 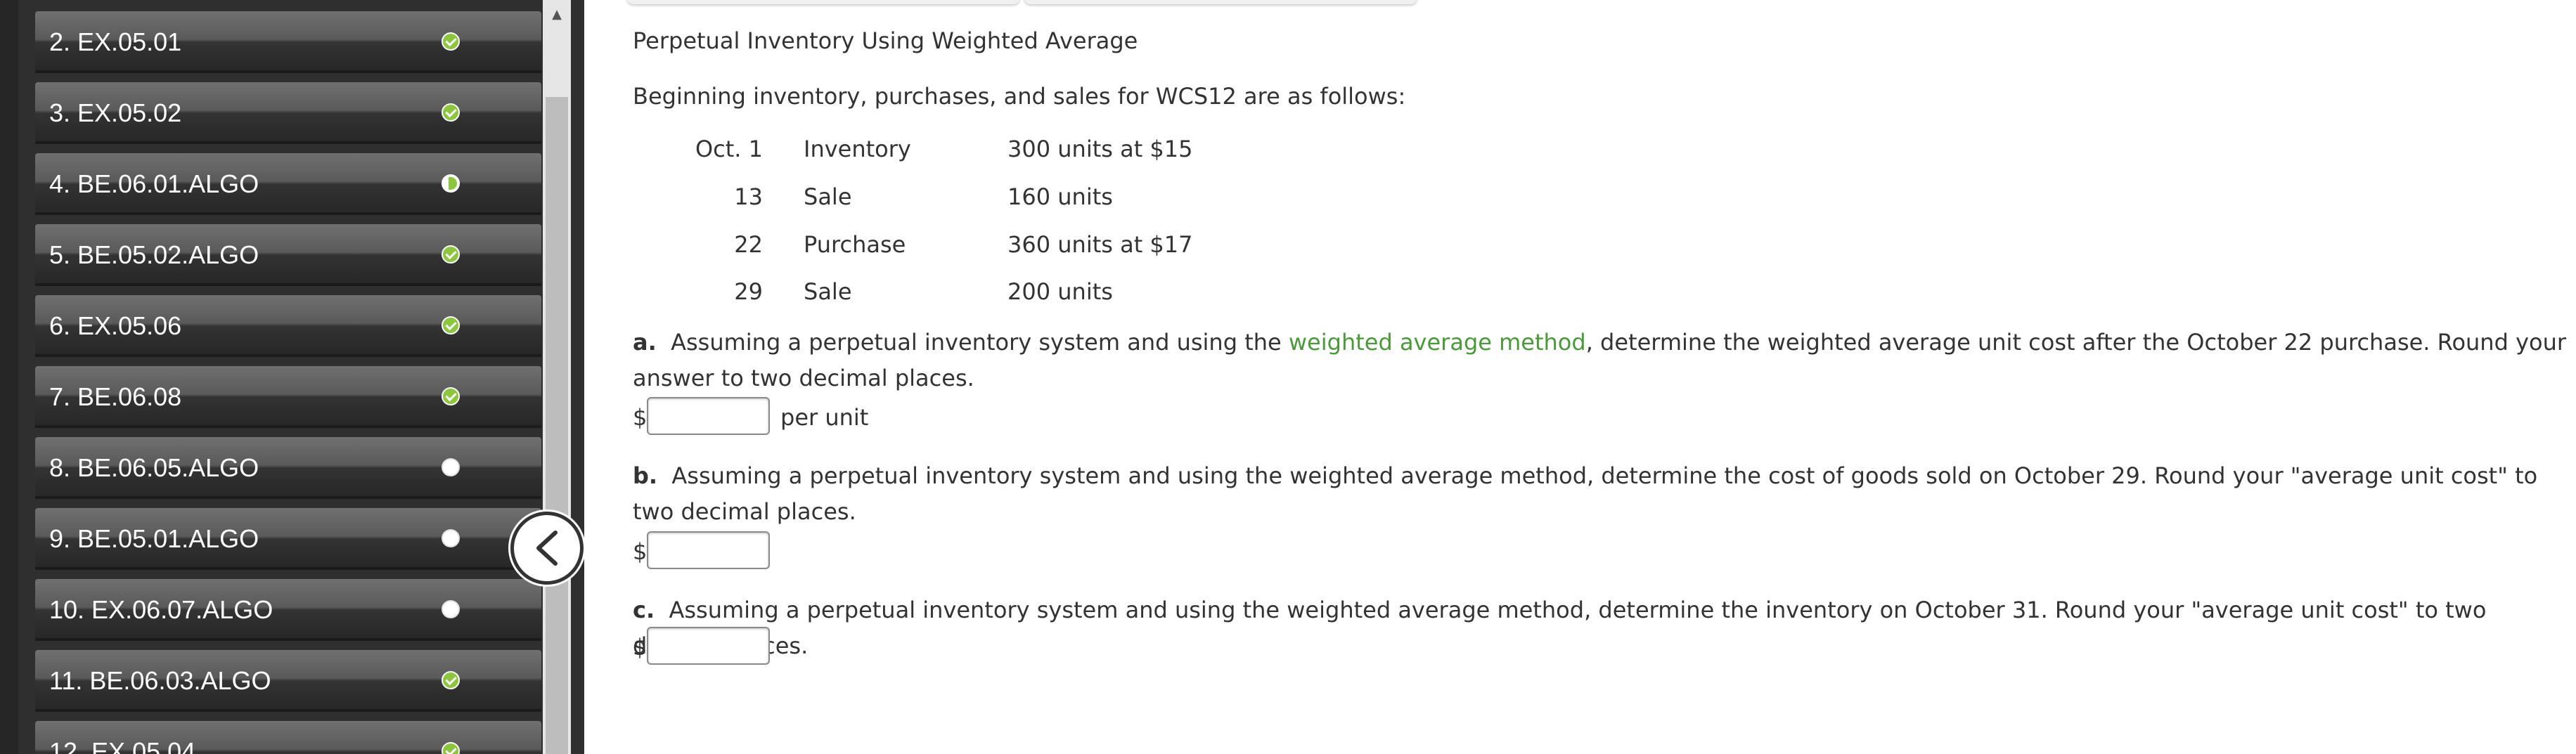 What do you see at coordinates (451, 184) in the screenshot?
I see `partial-progress-icon` at bounding box center [451, 184].